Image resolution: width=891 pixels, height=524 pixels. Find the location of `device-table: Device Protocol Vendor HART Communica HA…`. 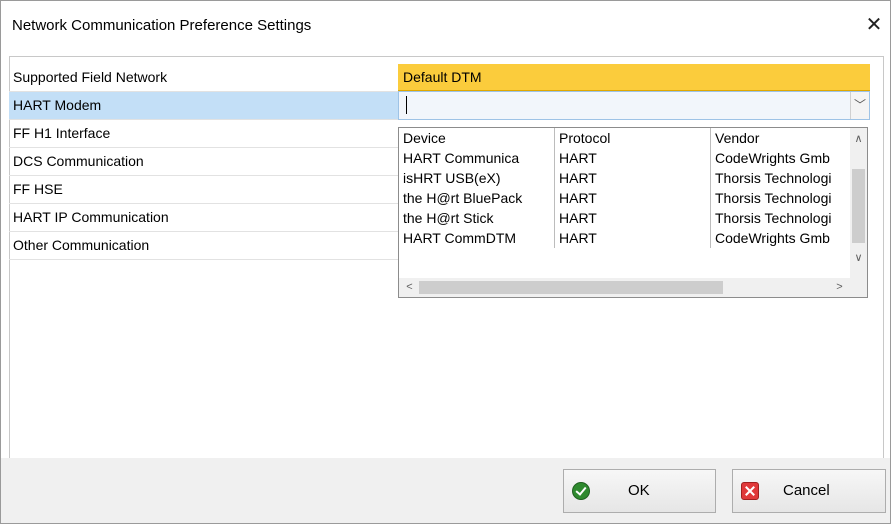

device-table: Device Protocol Vendor HART Communica HA… is located at coordinates (627, 188).